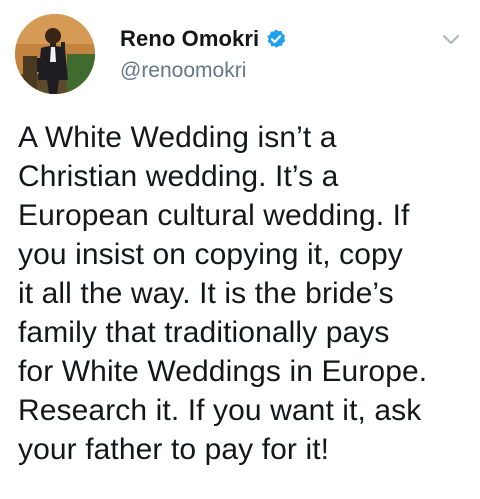 The width and height of the screenshot is (480, 499). I want to click on author-row: Reno Omokri, so click(203, 39).